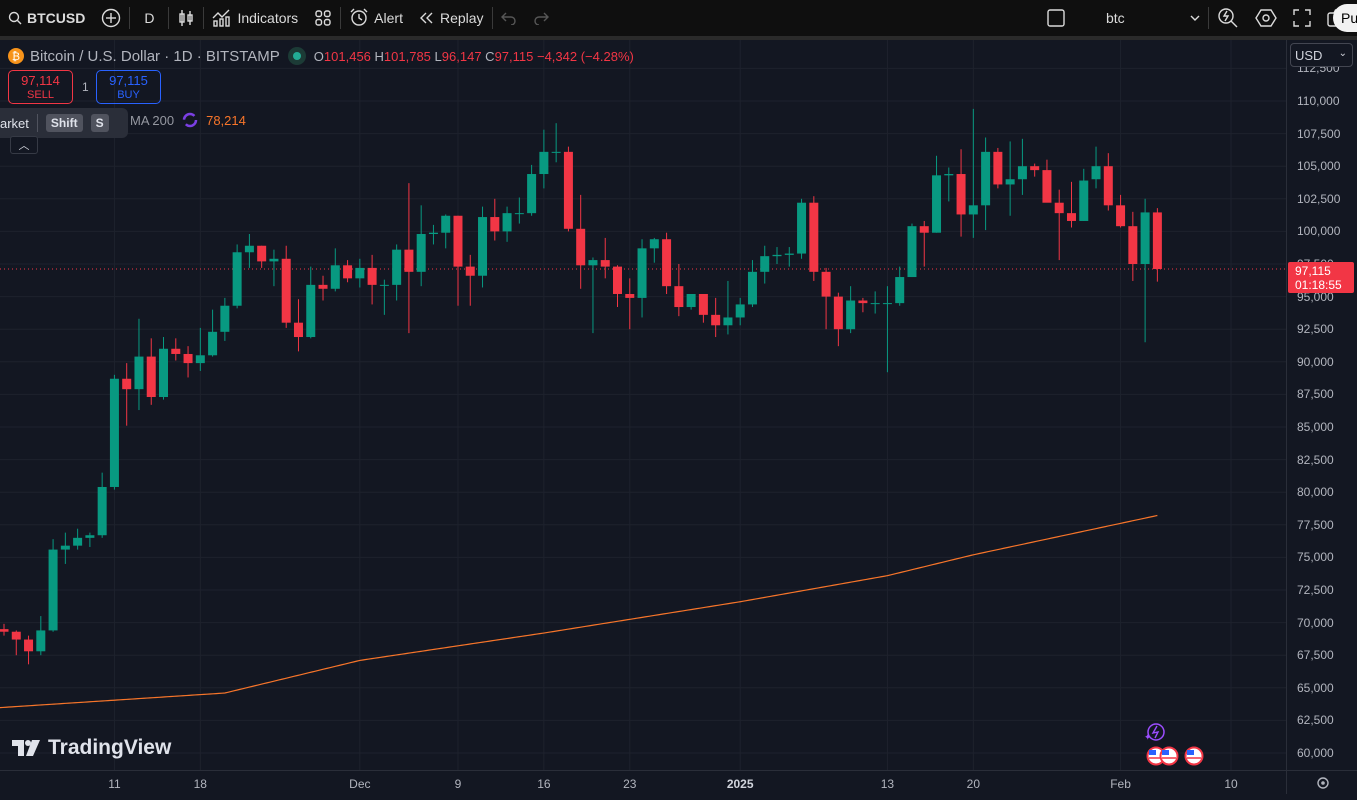 Image resolution: width=1357 pixels, height=800 pixels. What do you see at coordinates (323, 18) in the screenshot?
I see `templates-button` at bounding box center [323, 18].